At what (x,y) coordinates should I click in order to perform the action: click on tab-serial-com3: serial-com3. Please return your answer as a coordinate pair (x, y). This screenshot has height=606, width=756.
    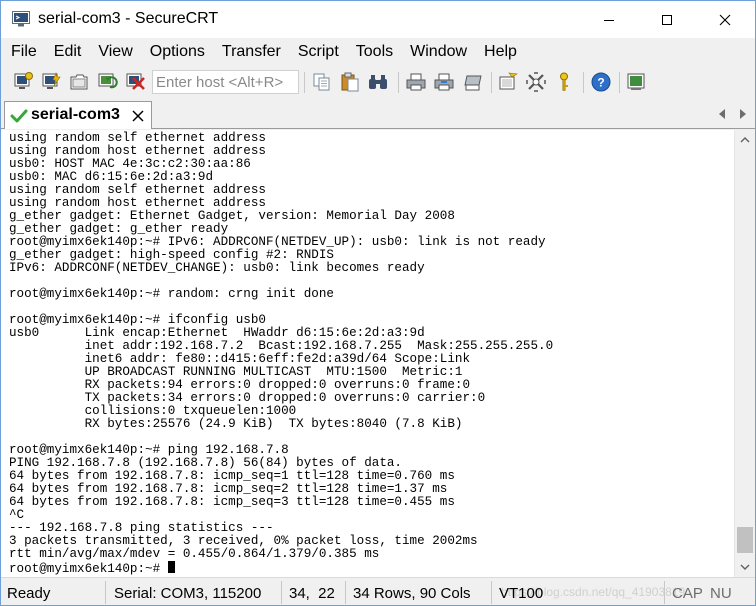
    Looking at the image, I should click on (78, 115).